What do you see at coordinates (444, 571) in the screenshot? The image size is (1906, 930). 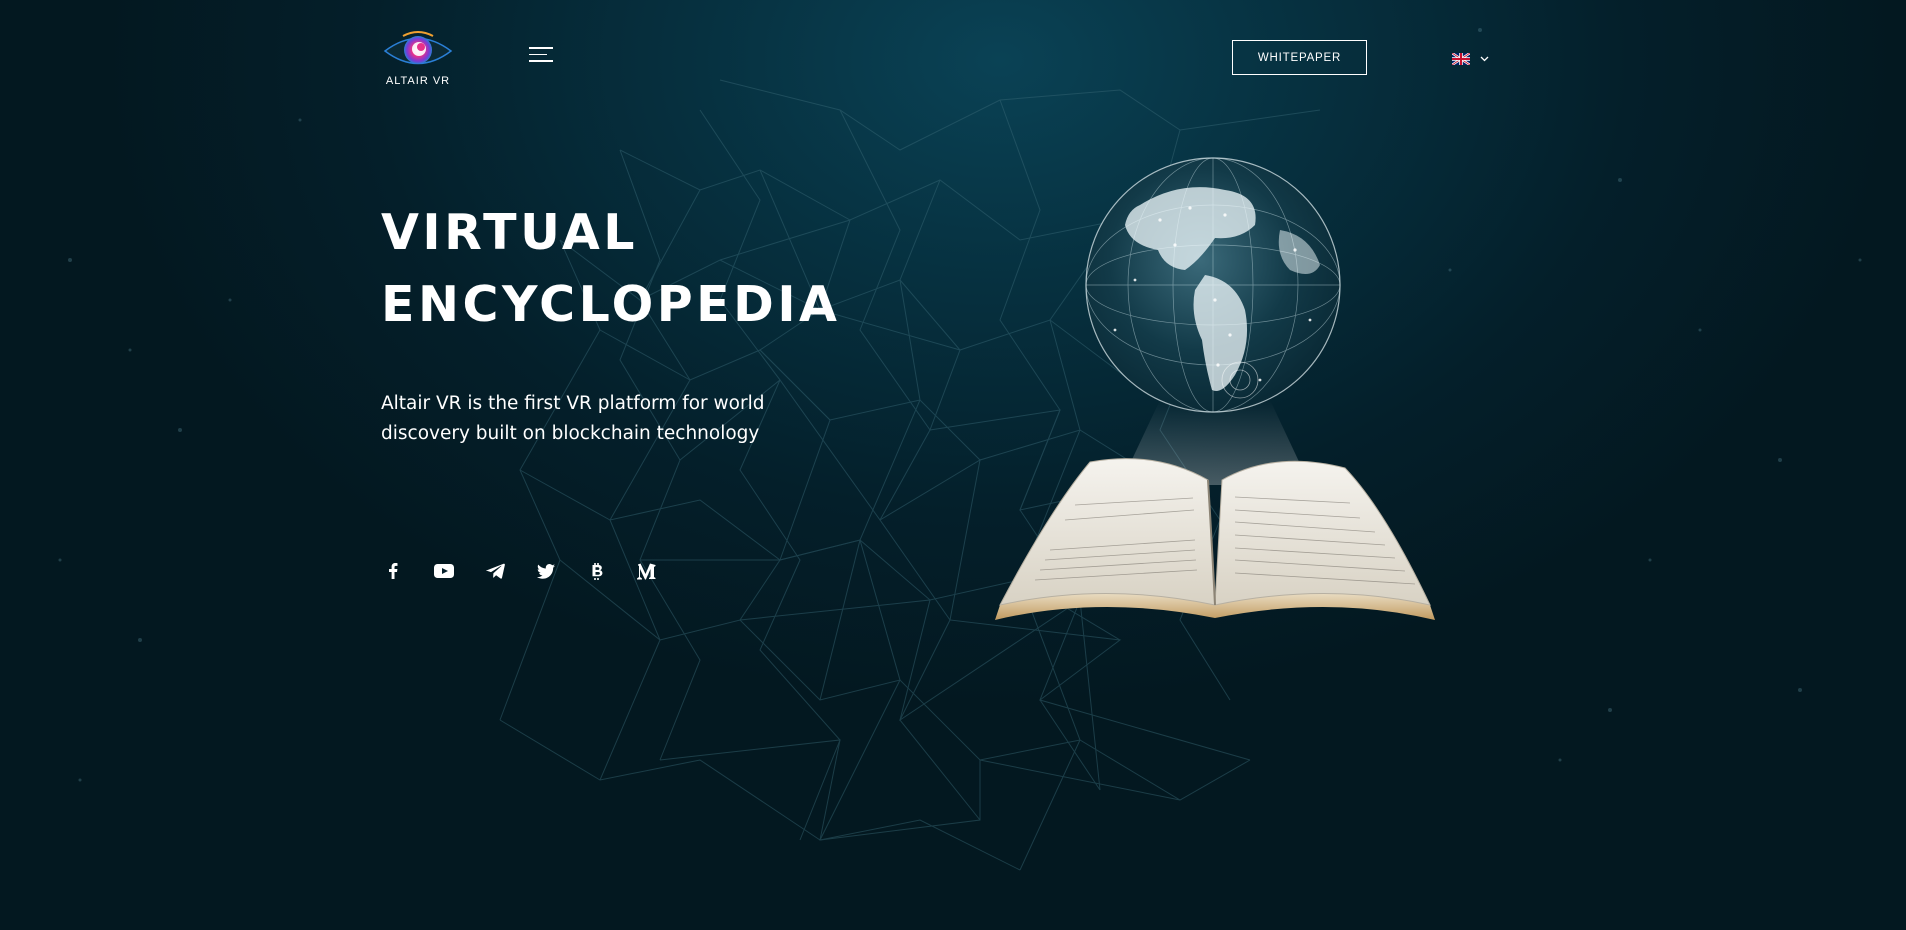 I see `youtube-icon` at bounding box center [444, 571].